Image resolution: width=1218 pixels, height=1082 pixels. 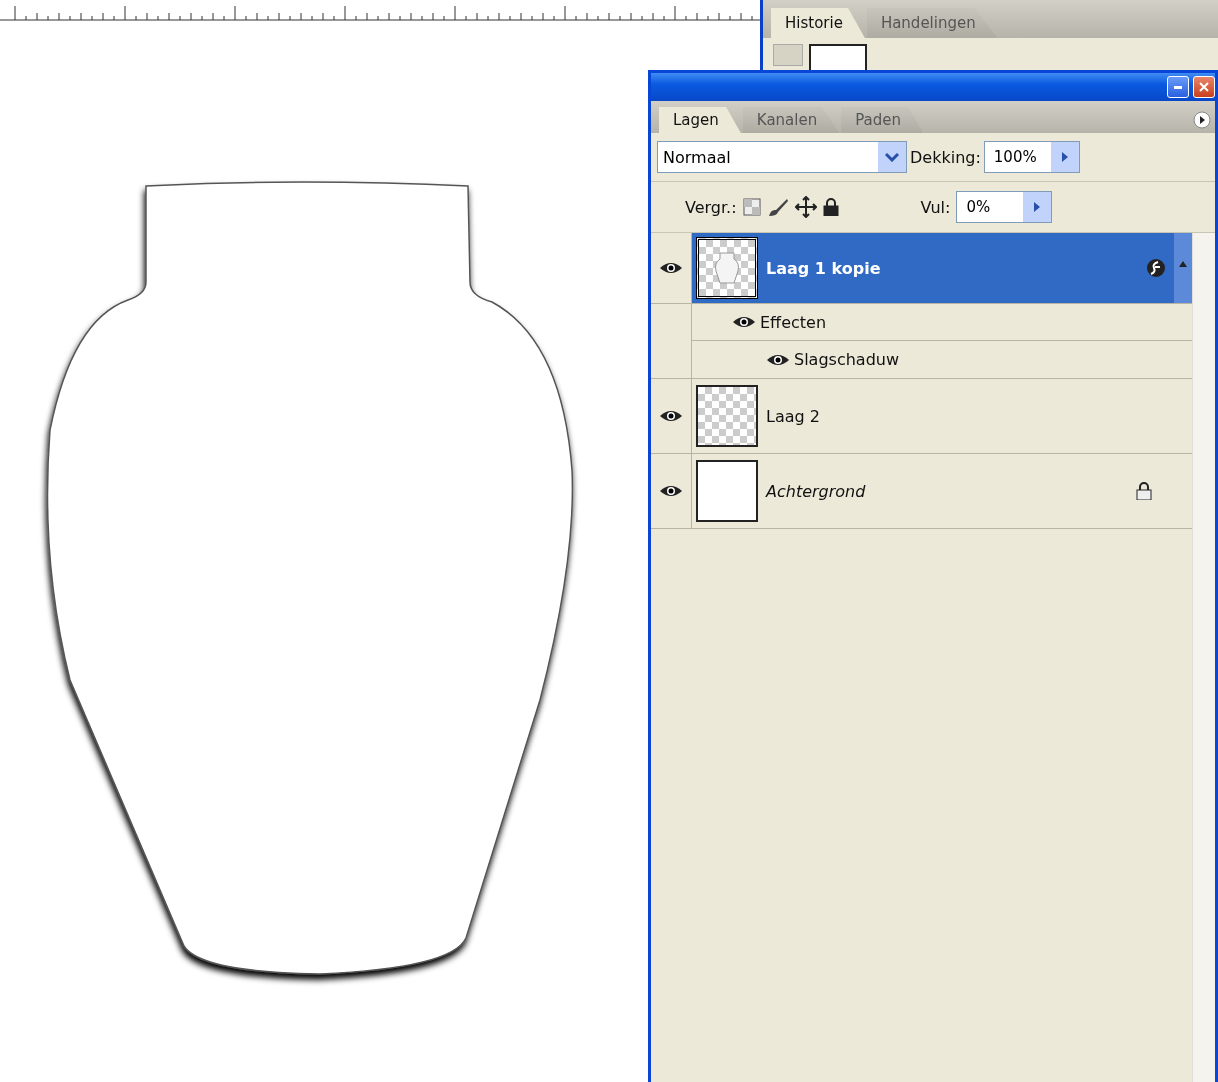 I want to click on layer-row: Laag 2, so click(x=942, y=416).